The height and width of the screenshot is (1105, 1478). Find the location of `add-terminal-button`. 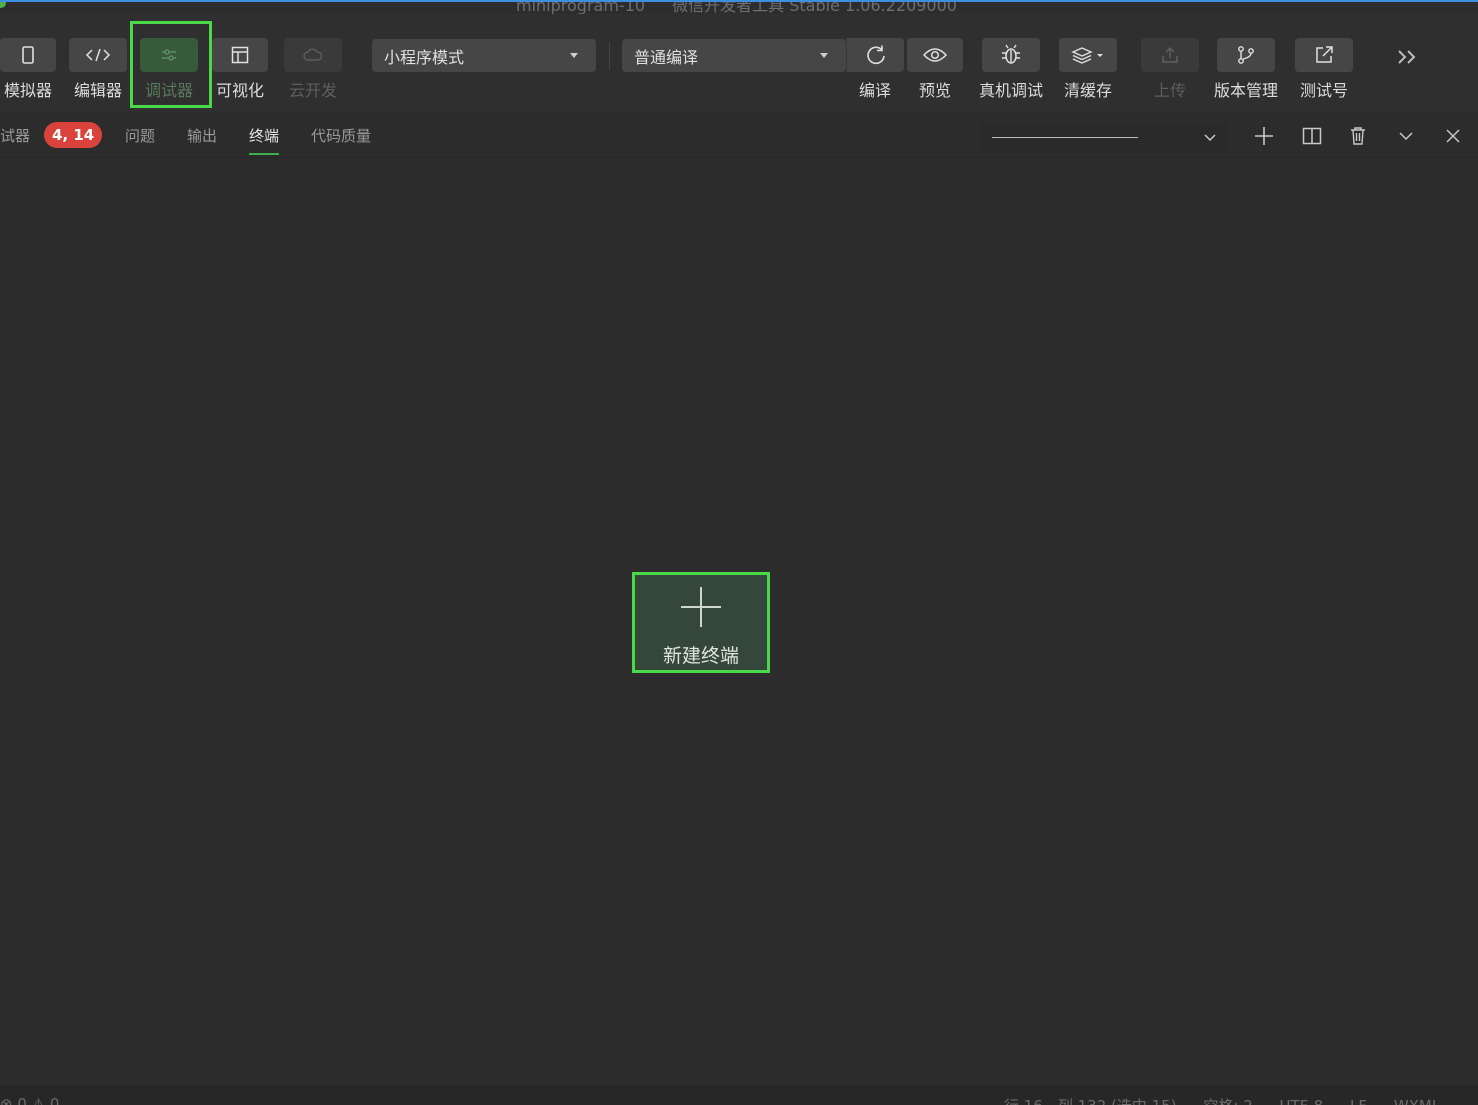

add-terminal-button is located at coordinates (1264, 136).